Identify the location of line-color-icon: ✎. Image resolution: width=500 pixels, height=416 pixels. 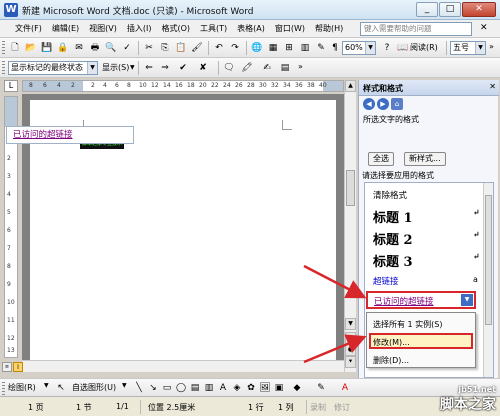
(321, 388).